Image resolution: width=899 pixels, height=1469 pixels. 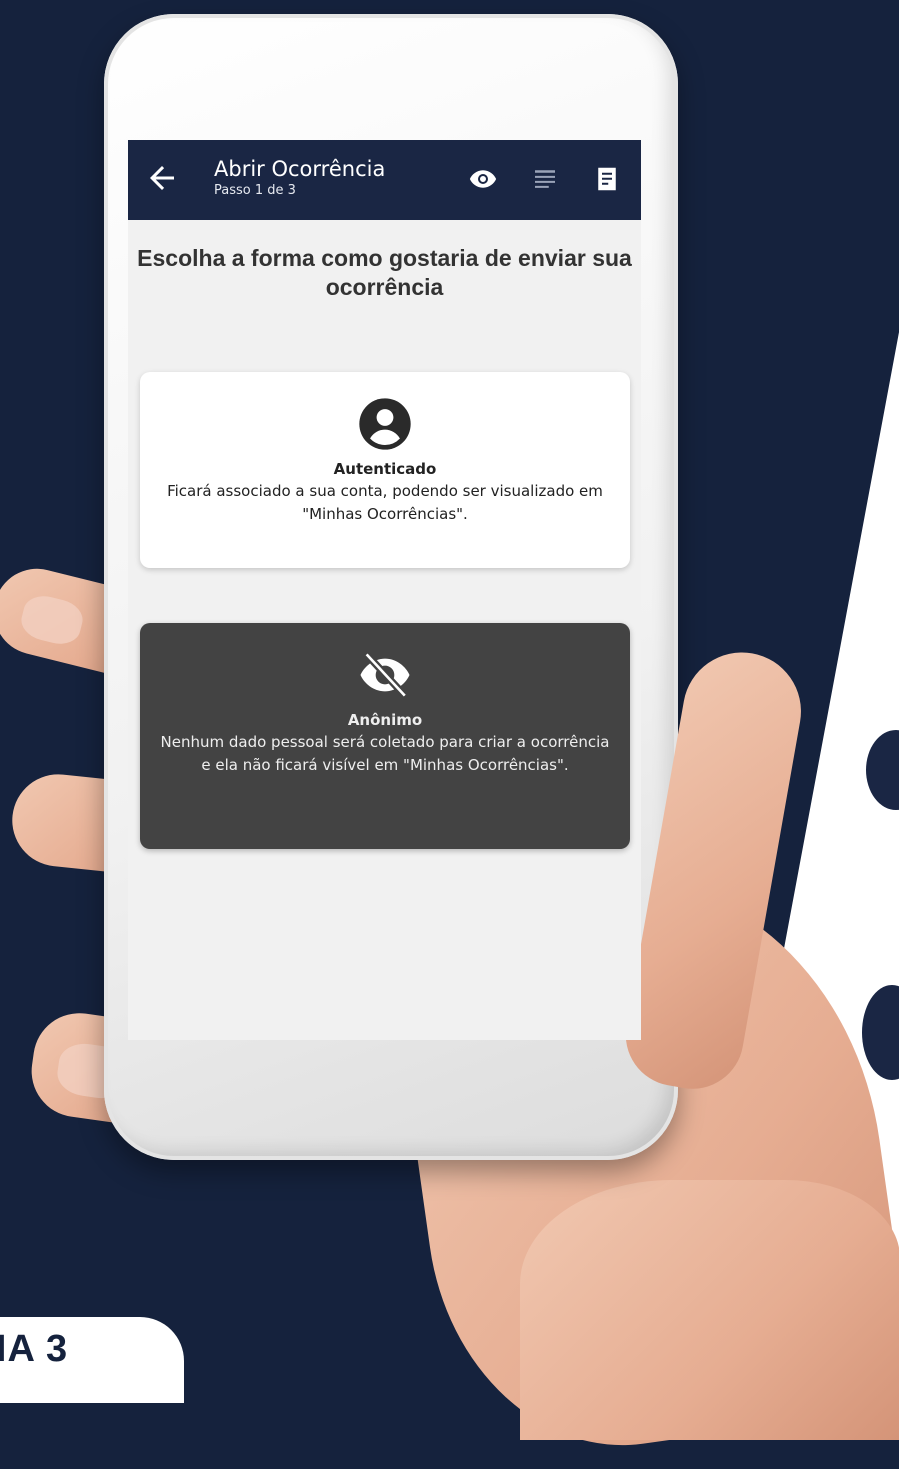 I want to click on hand-wrist, so click(x=709, y=1310).